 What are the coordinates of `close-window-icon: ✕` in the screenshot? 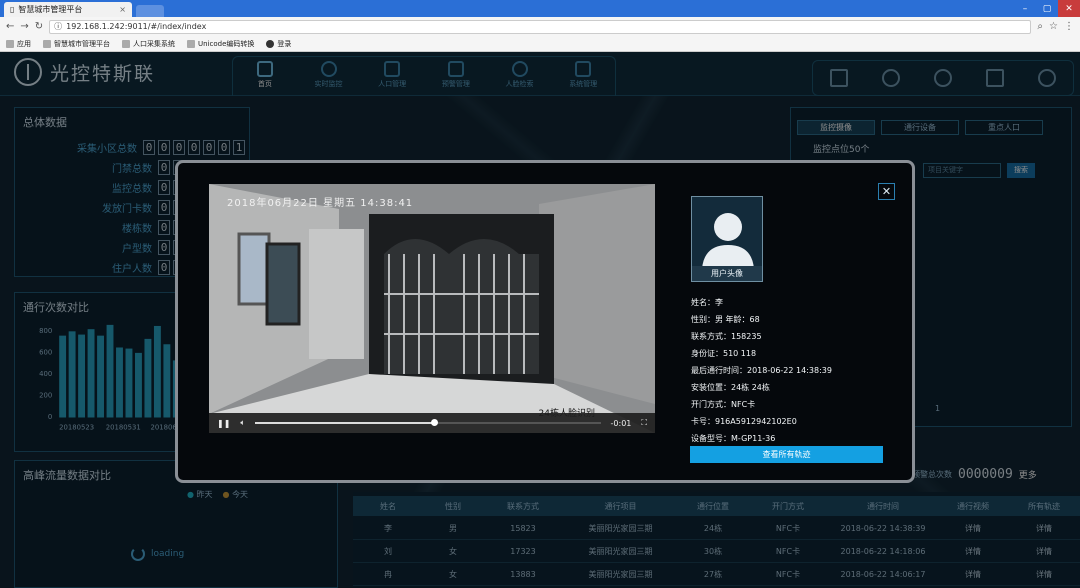 It's located at (1069, 8).